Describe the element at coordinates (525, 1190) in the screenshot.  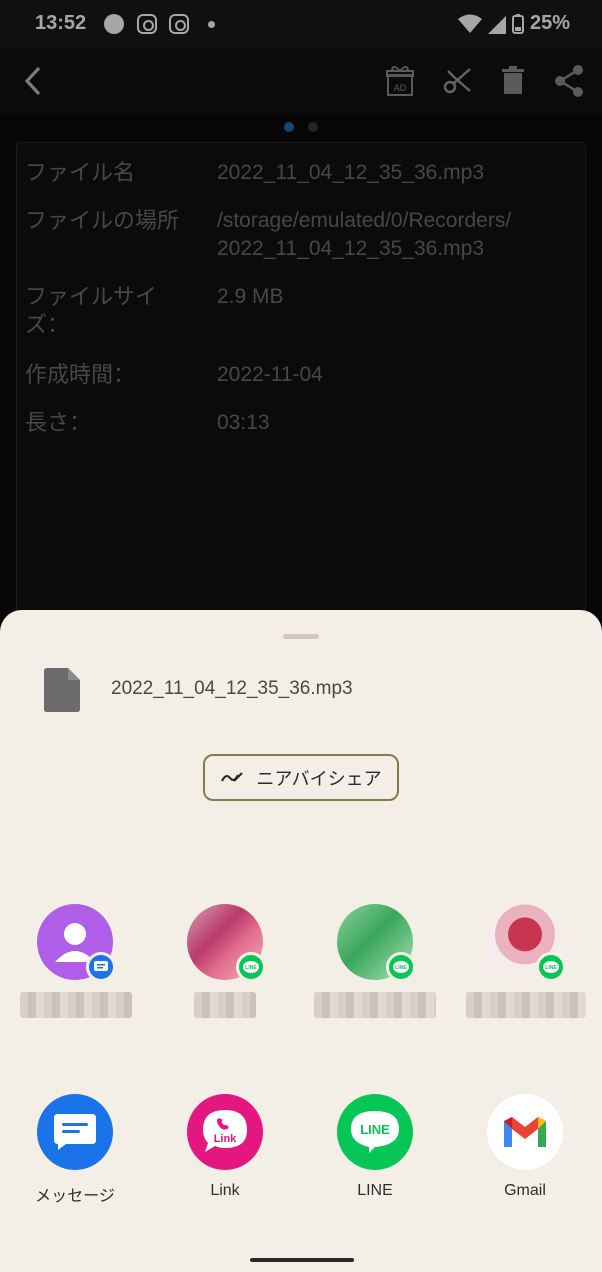
I see `app-label: Gmail` at that location.